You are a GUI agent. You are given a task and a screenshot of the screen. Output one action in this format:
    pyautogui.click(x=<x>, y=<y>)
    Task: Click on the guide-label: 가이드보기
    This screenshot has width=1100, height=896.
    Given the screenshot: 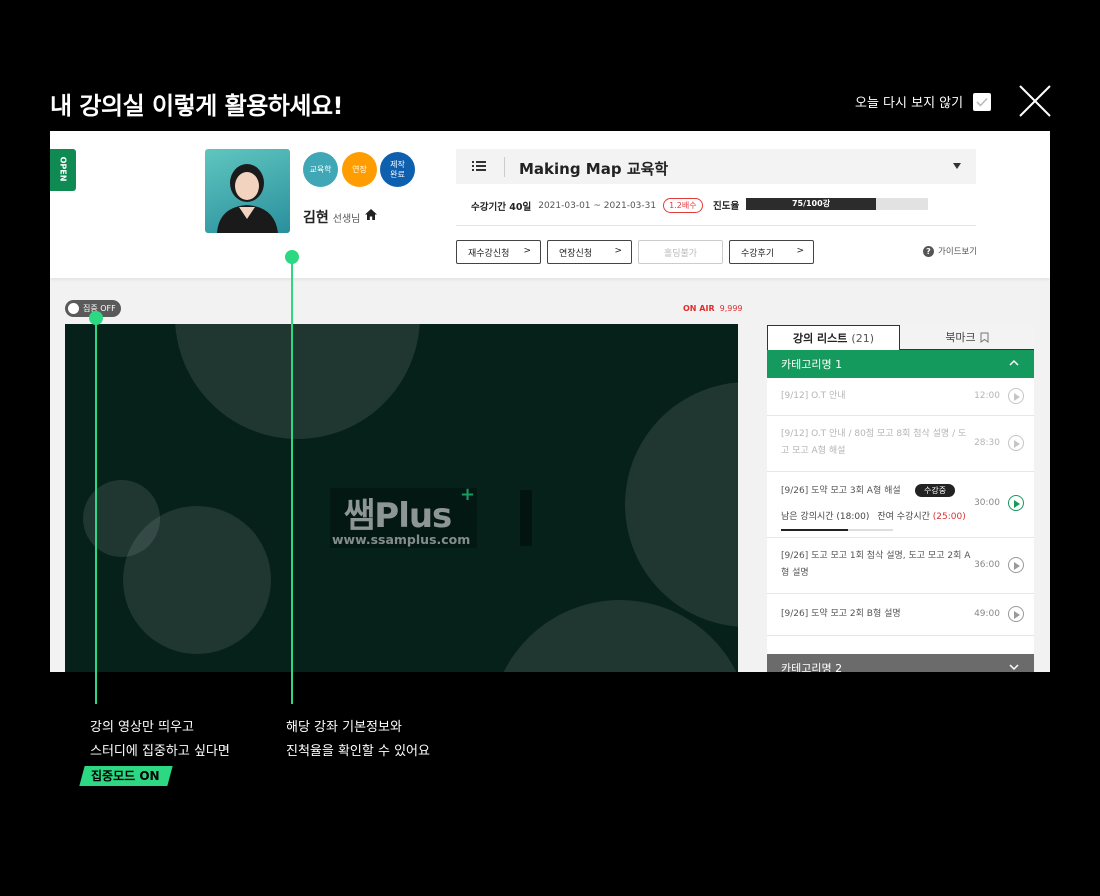 What is the action you would take?
    pyautogui.click(x=958, y=252)
    